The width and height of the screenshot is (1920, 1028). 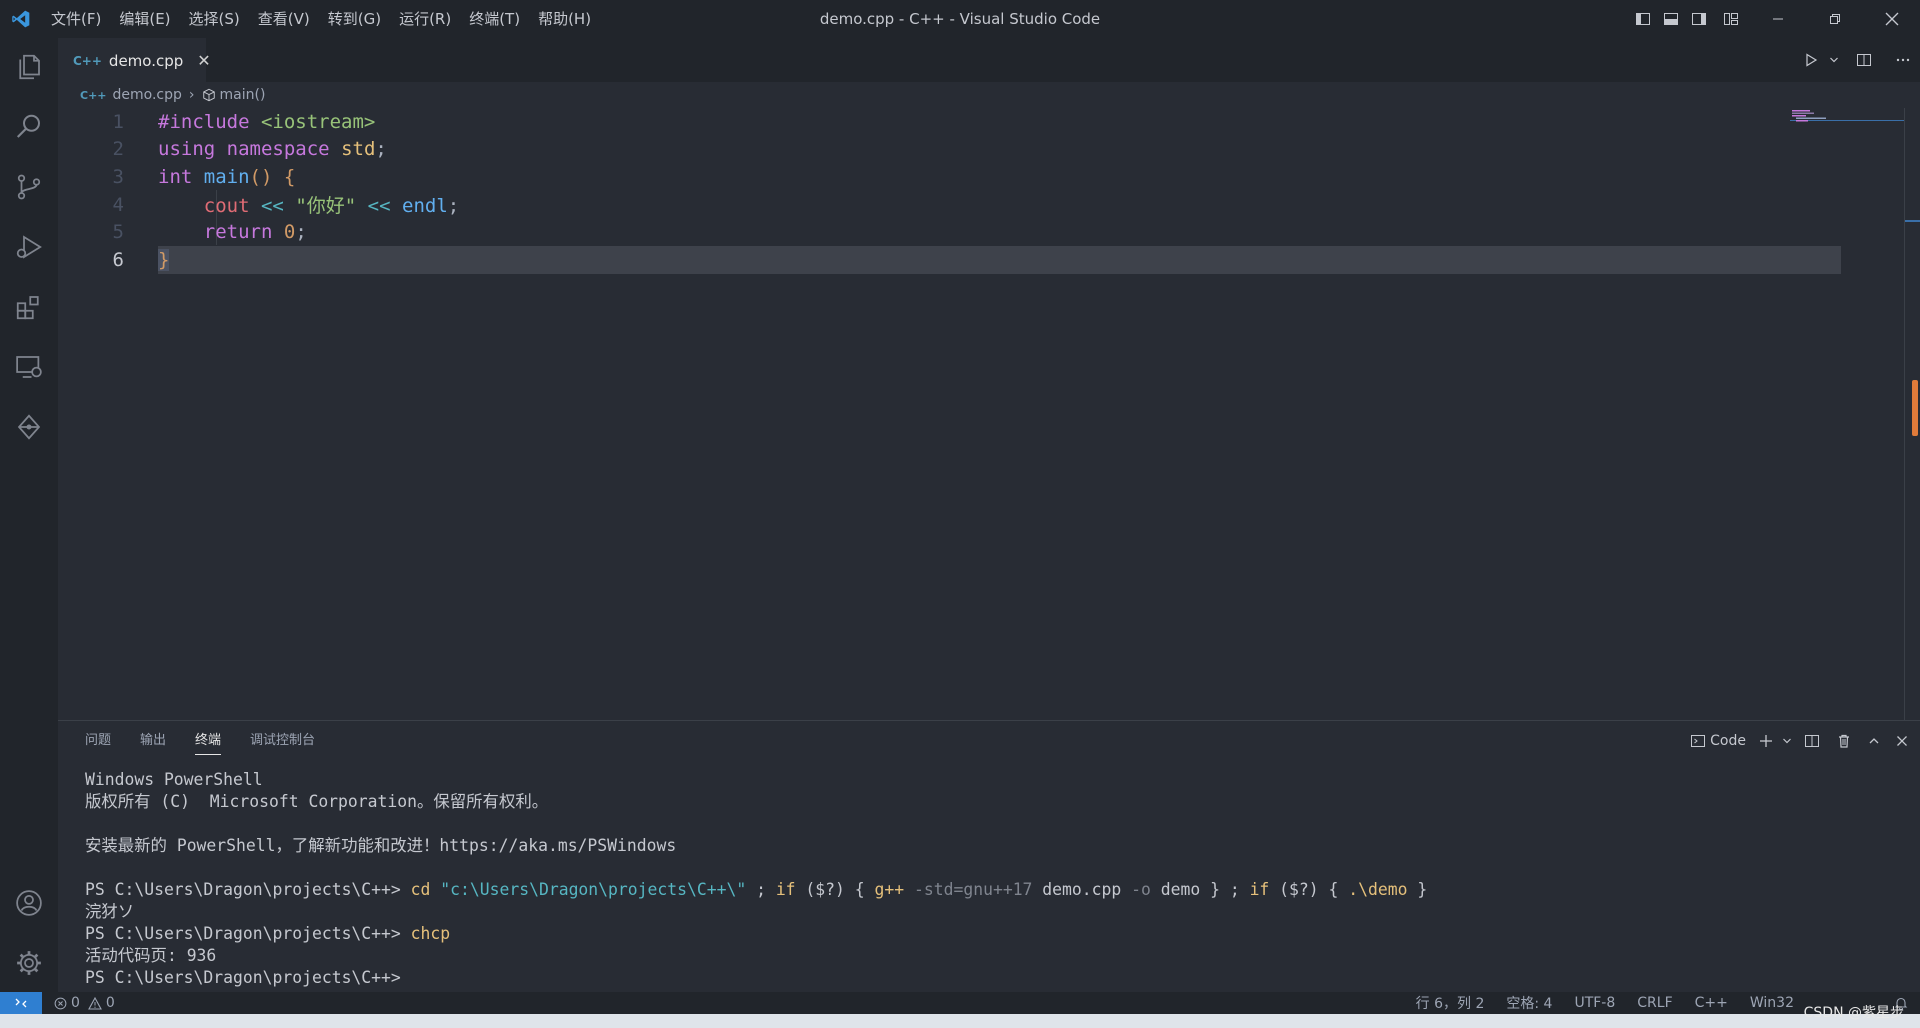 I want to click on token: {, so click(x=289, y=176).